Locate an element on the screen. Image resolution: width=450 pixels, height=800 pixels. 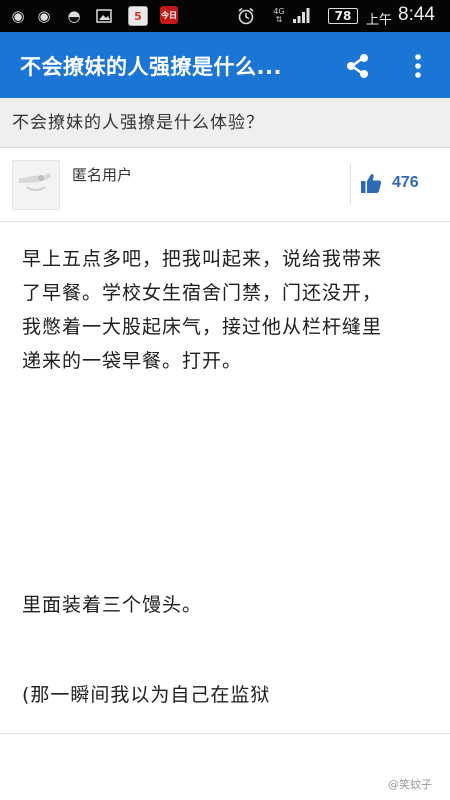
author-row: 匿名用户 476 is located at coordinates (225, 185).